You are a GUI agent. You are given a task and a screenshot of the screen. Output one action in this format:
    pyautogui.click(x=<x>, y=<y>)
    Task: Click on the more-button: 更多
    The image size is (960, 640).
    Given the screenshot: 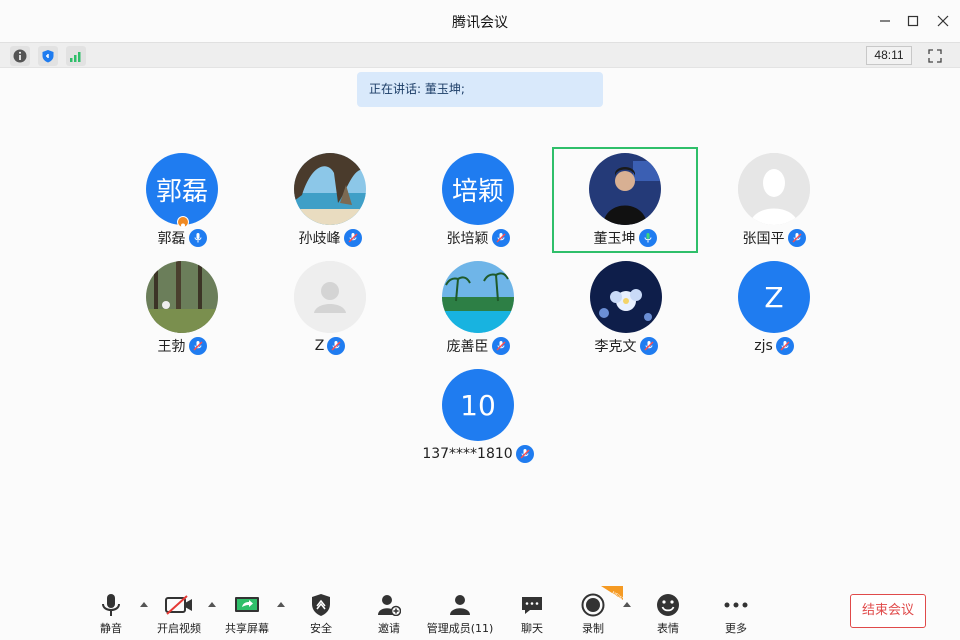 What is the action you would take?
    pyautogui.click(x=736, y=614)
    